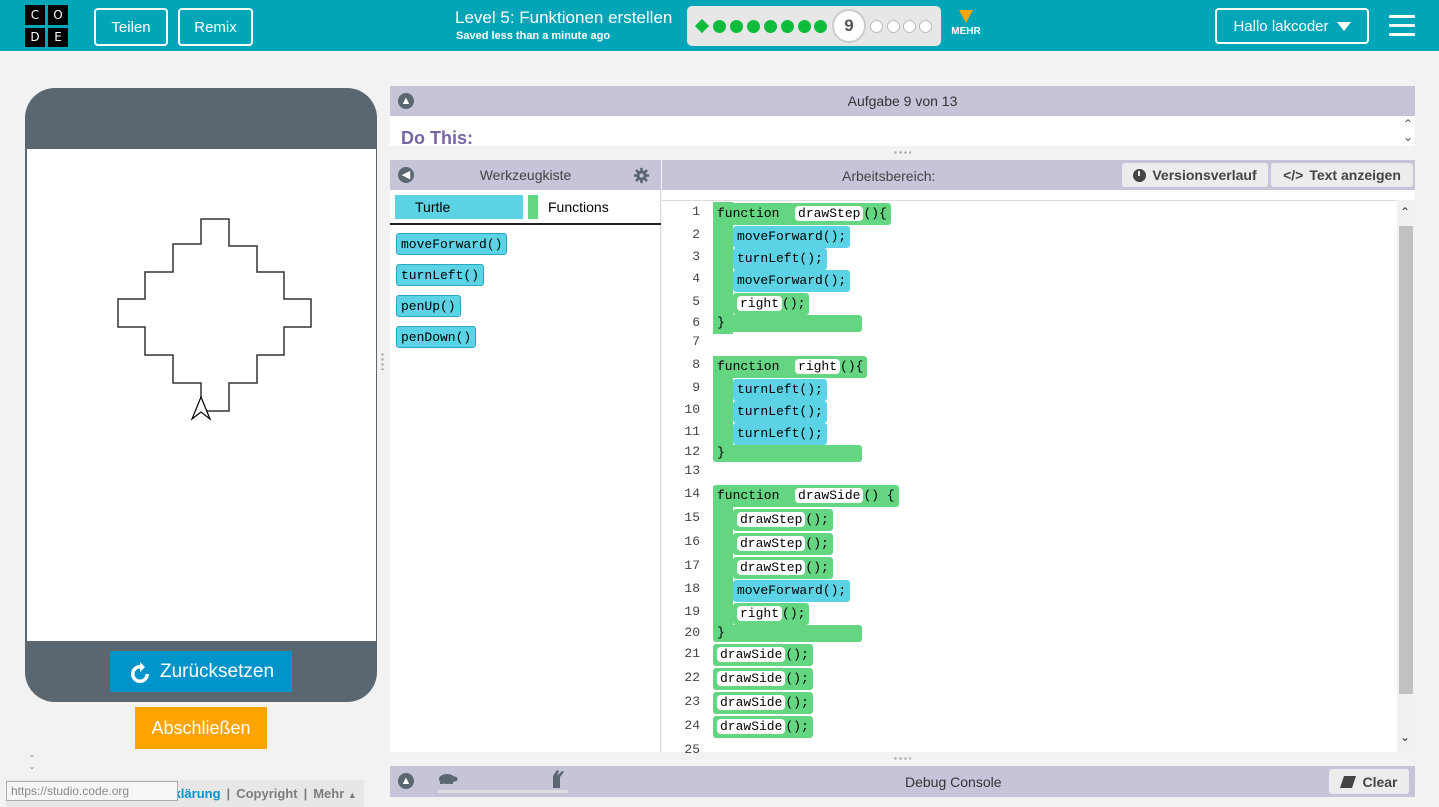 This screenshot has height=807, width=1439. What do you see at coordinates (829, 213) in the screenshot?
I see `function-name: drawStep` at bounding box center [829, 213].